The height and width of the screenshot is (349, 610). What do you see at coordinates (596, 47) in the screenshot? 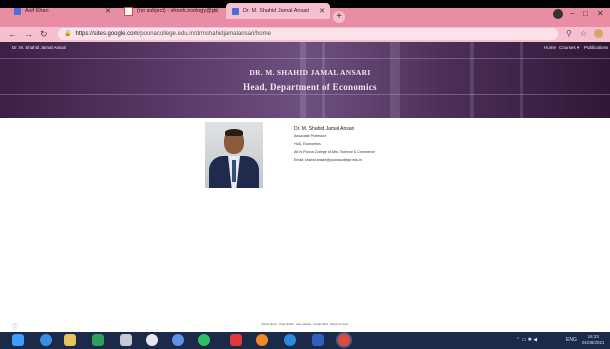
I see `nav-publications: Publications` at bounding box center [596, 47].